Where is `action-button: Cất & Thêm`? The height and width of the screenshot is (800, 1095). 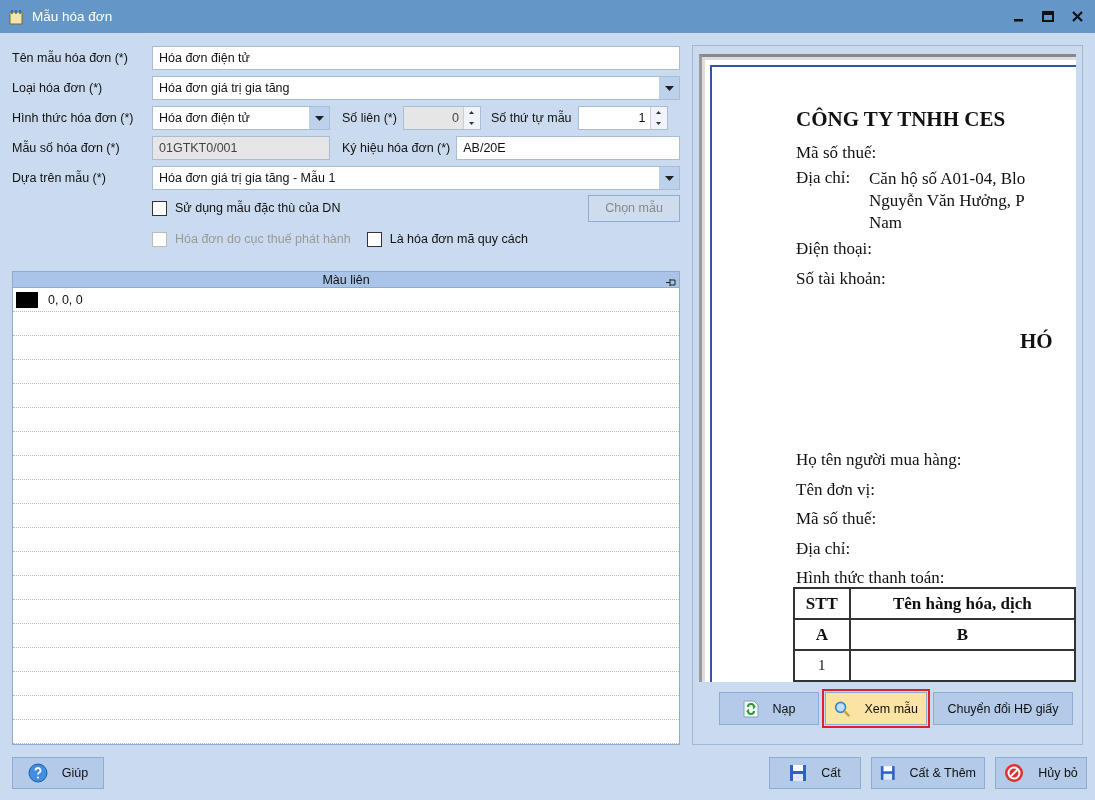 action-button: Cất & Thêm is located at coordinates (928, 773).